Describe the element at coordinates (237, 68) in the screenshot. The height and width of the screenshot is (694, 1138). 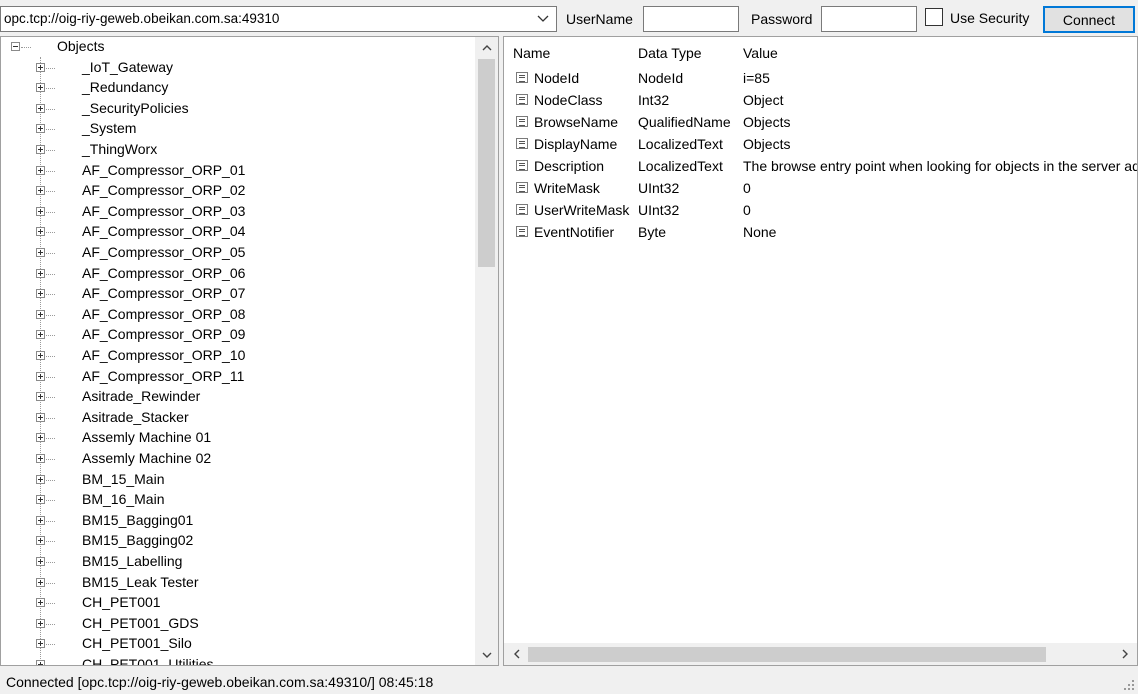
I see `tree-node: _IoT_Gateway` at that location.